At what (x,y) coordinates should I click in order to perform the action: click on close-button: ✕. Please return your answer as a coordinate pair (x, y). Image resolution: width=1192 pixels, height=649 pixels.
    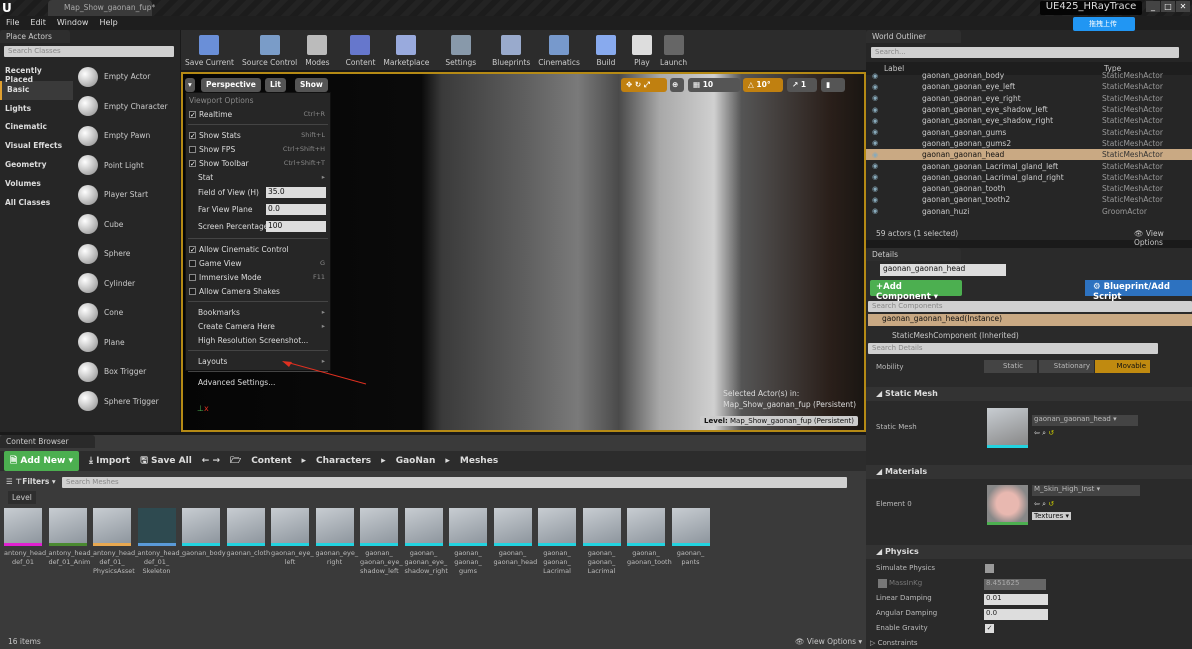
    Looking at the image, I should click on (1183, 6).